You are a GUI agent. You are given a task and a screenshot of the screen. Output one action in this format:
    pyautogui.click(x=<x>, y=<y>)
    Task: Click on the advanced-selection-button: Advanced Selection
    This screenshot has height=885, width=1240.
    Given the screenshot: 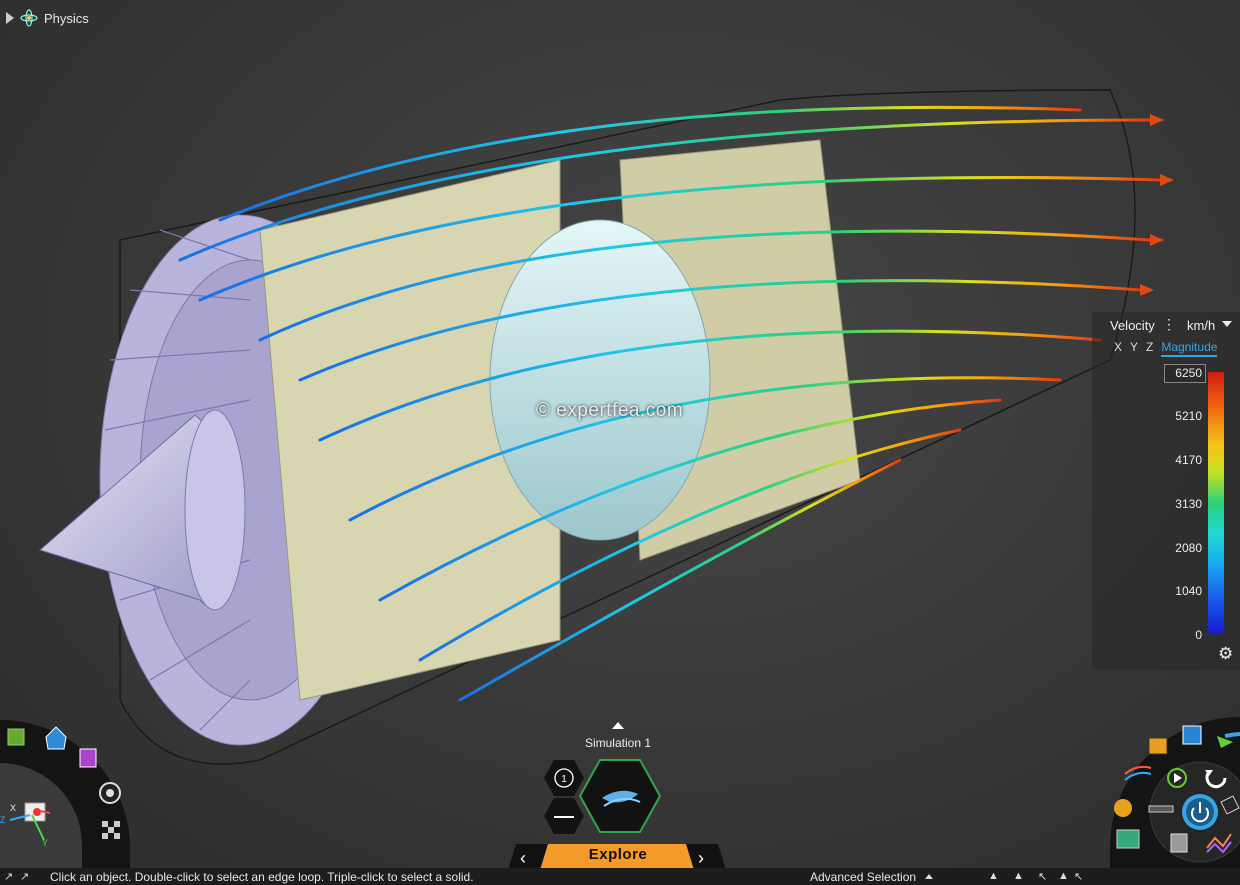 What is the action you would take?
    pyautogui.click(x=863, y=877)
    